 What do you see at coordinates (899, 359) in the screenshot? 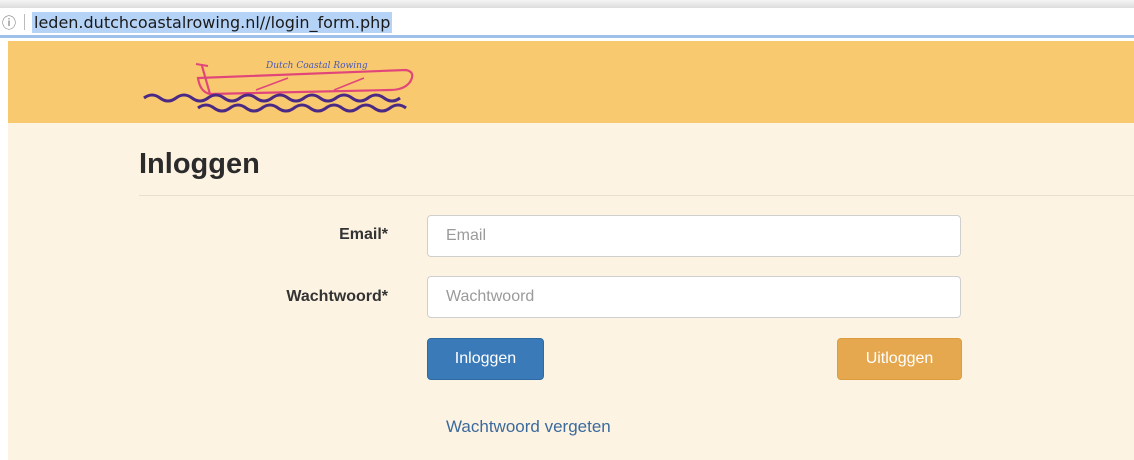
I see `logout-button: Uitloggen` at bounding box center [899, 359].